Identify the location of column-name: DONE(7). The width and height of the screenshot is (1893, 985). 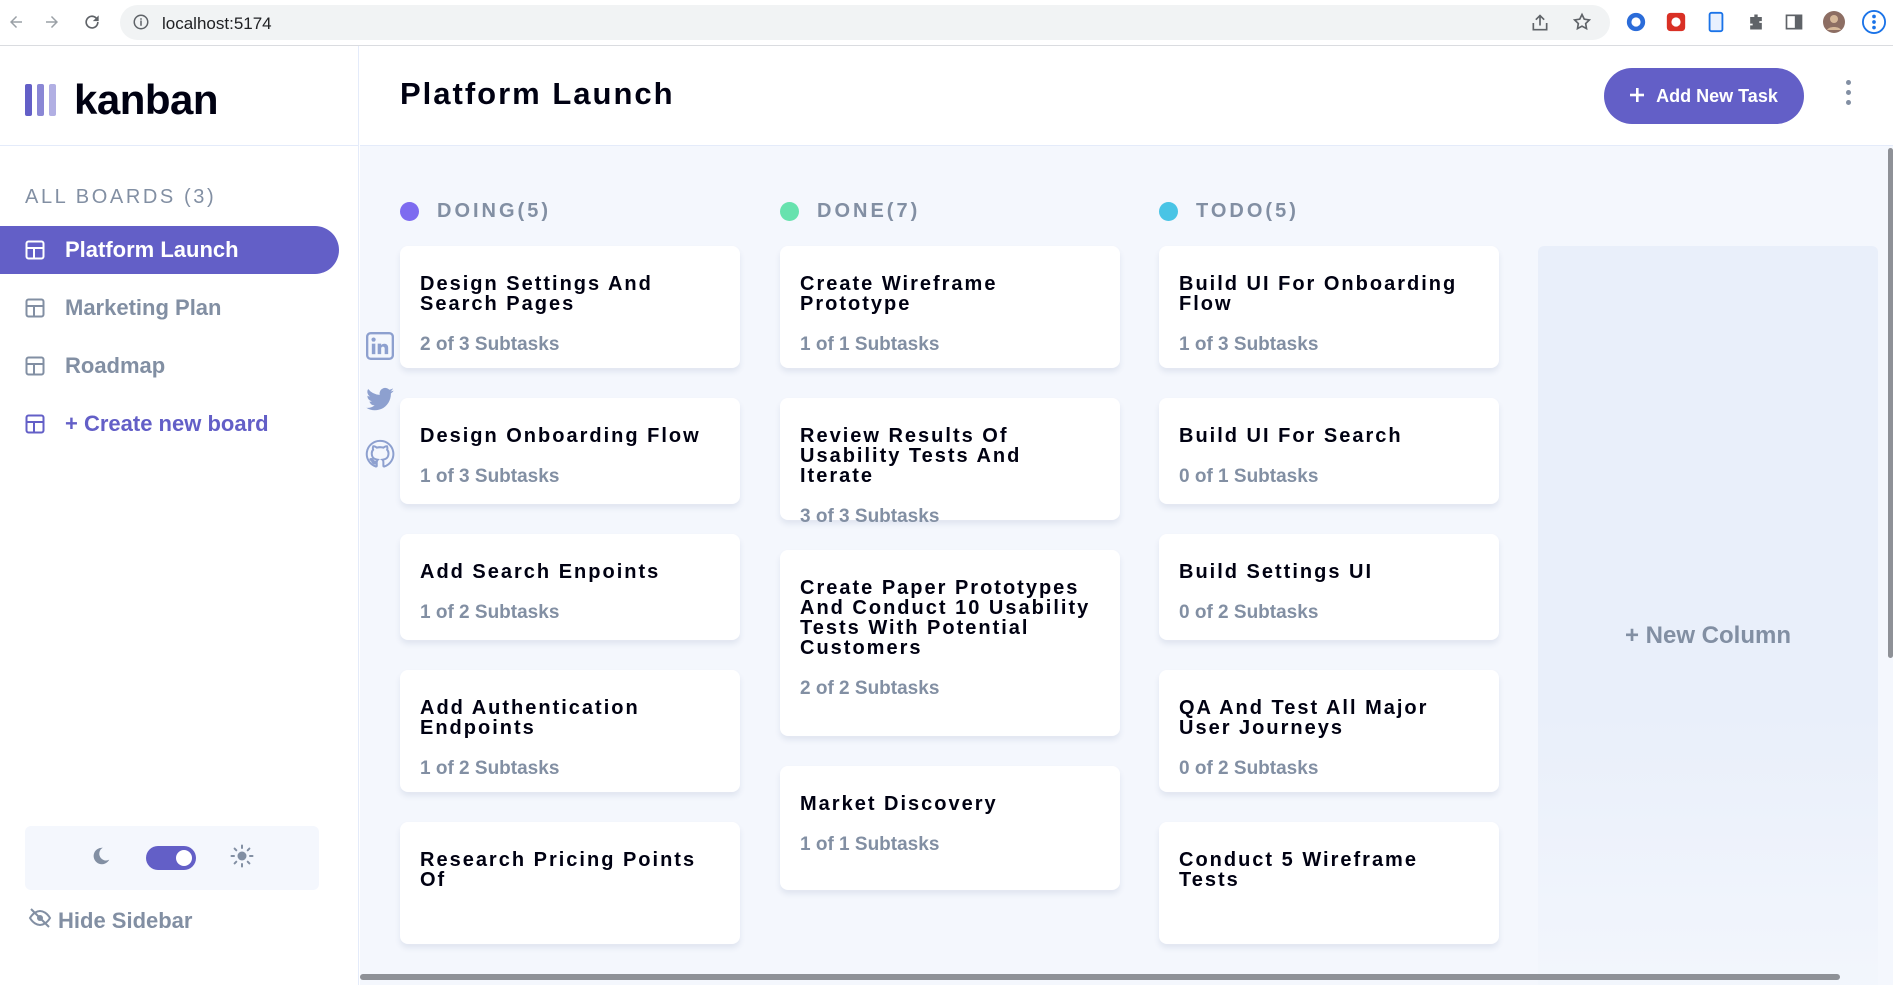
(869, 210).